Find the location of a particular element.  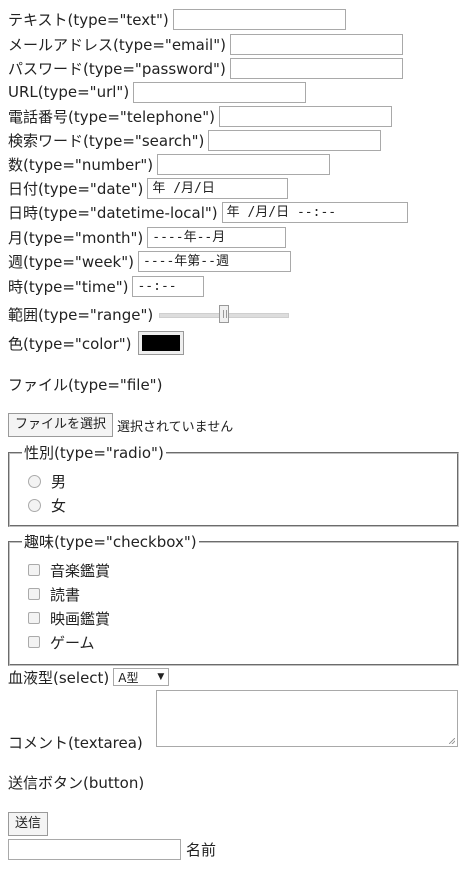

color-picker is located at coordinates (160, 343).